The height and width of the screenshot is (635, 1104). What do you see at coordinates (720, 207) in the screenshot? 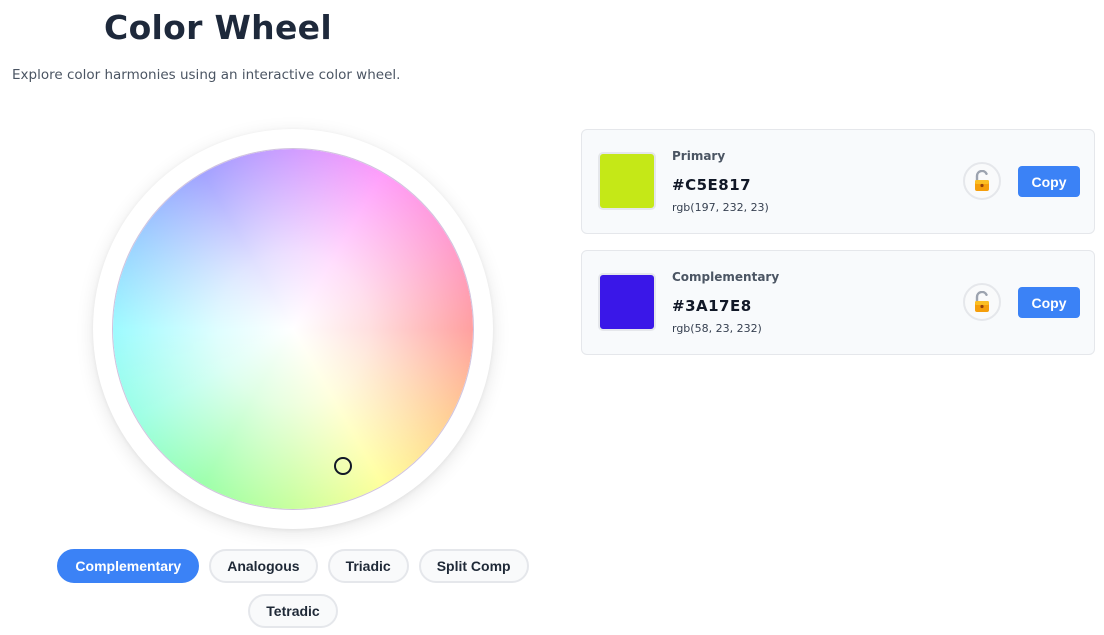
I see `color-rgb-value: rgb(197, 232, 23)` at bounding box center [720, 207].